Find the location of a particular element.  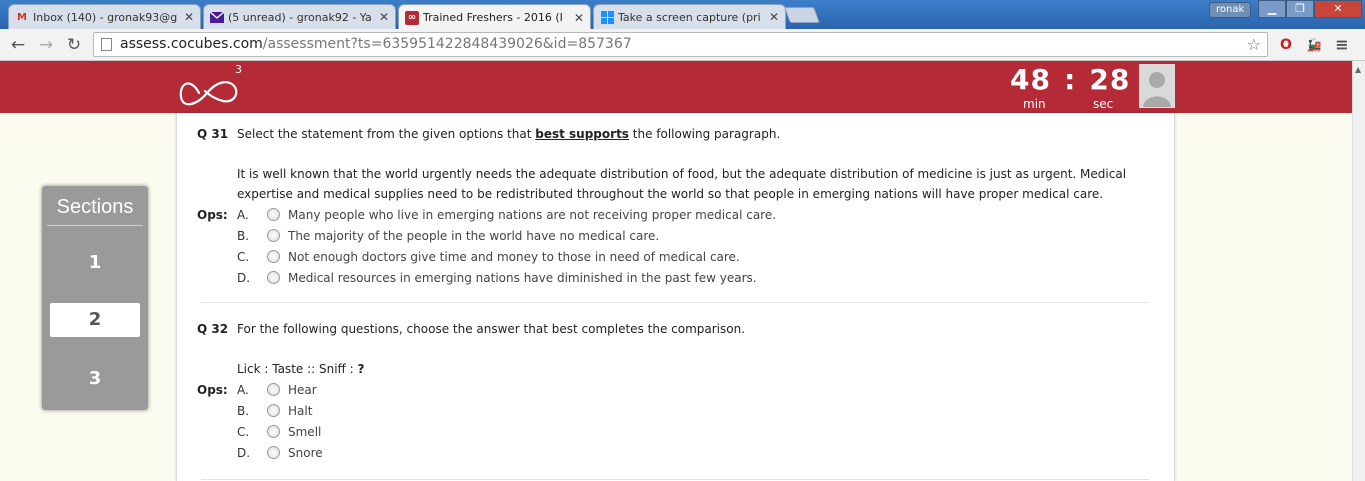

tab-title: Inbox (140) - gronak93@g is located at coordinates (105, 17).